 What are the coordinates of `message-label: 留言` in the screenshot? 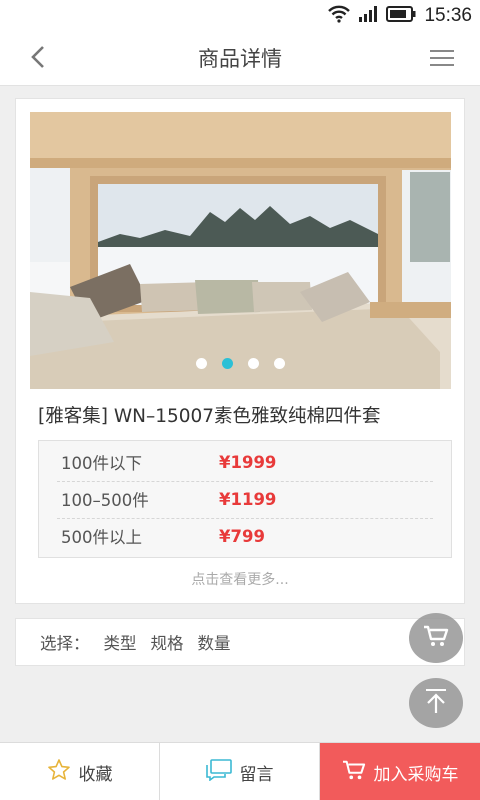 It's located at (256, 774).